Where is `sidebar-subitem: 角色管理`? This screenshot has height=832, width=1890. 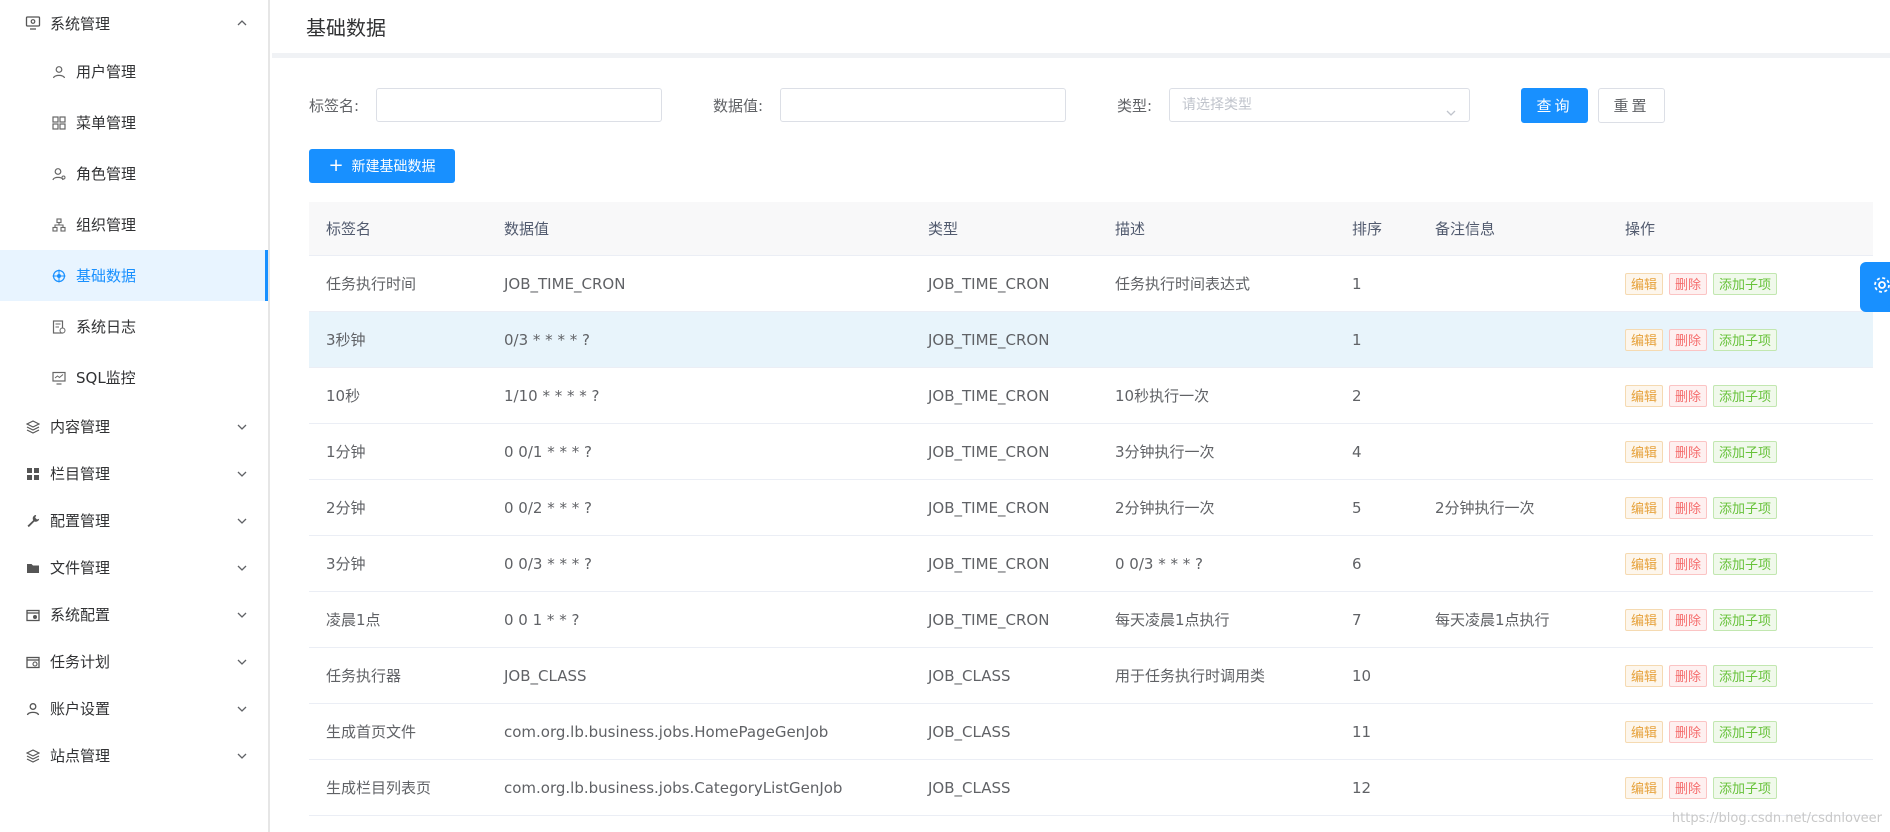 sidebar-subitem: 角色管理 is located at coordinates (134, 173).